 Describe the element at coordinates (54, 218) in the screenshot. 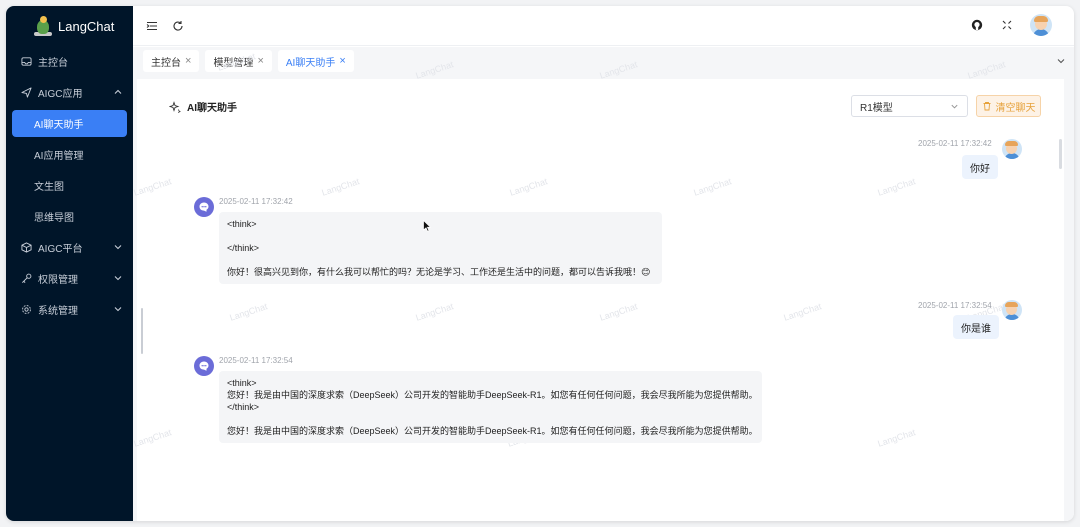

I see `sidebar-item-label: 思维导图` at that location.